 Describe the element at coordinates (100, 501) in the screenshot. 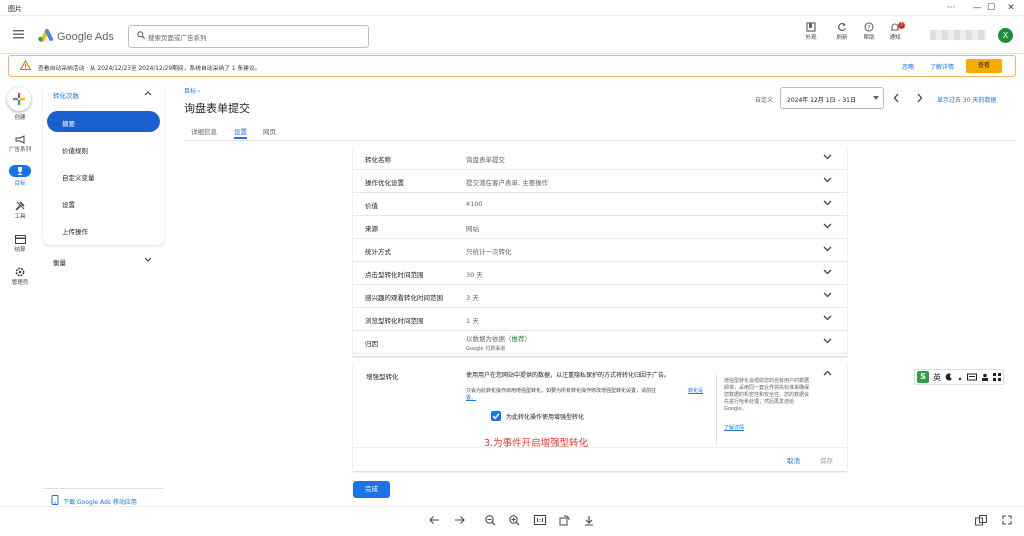

I see `download-app-link: 下载 Google Ads 移动应用` at that location.